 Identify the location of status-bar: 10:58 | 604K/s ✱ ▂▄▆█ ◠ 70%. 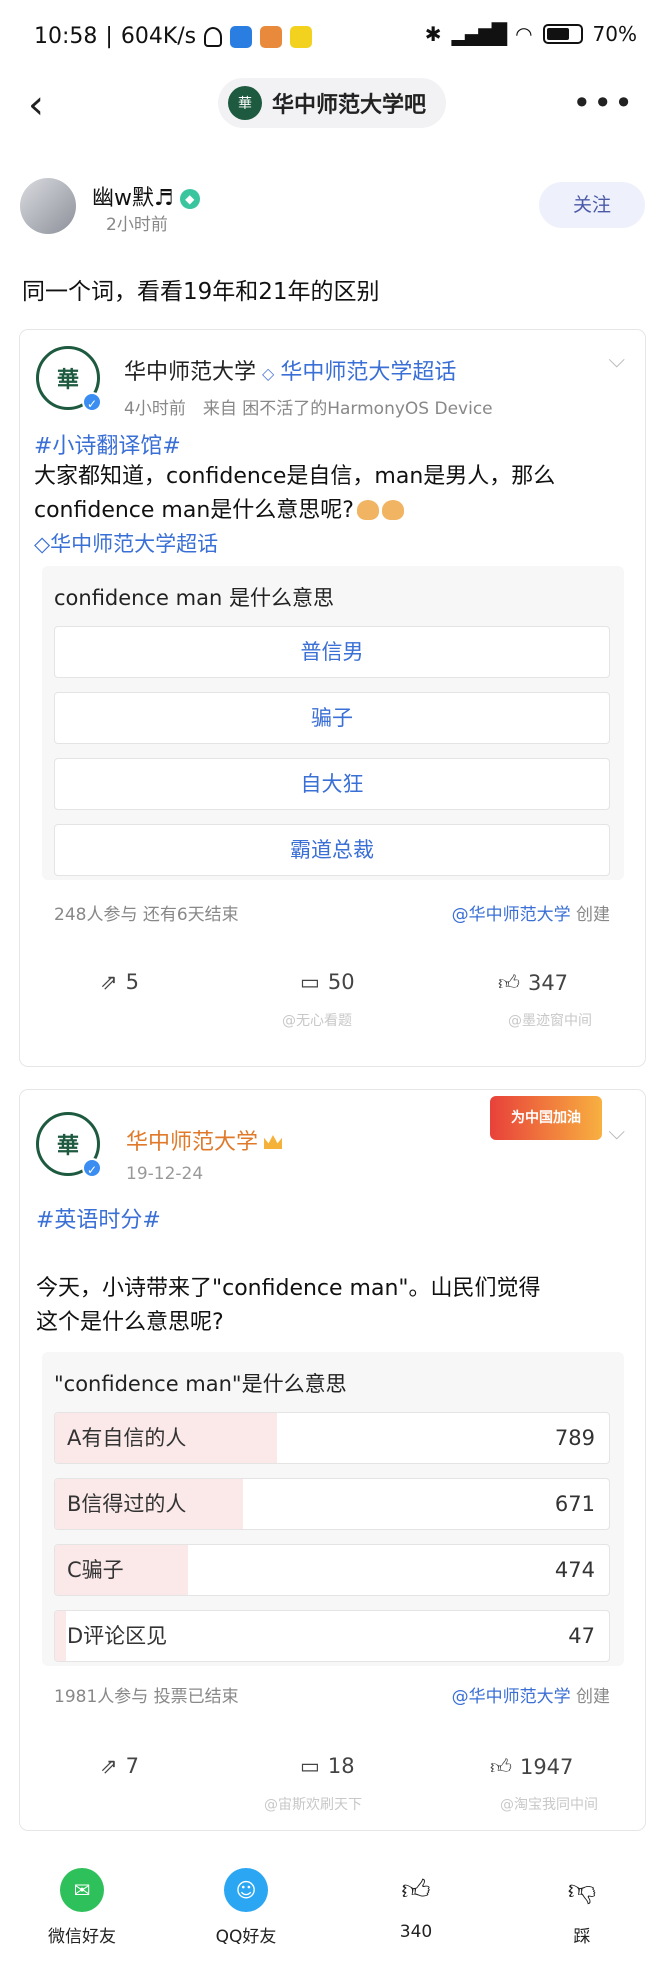
(332, 40).